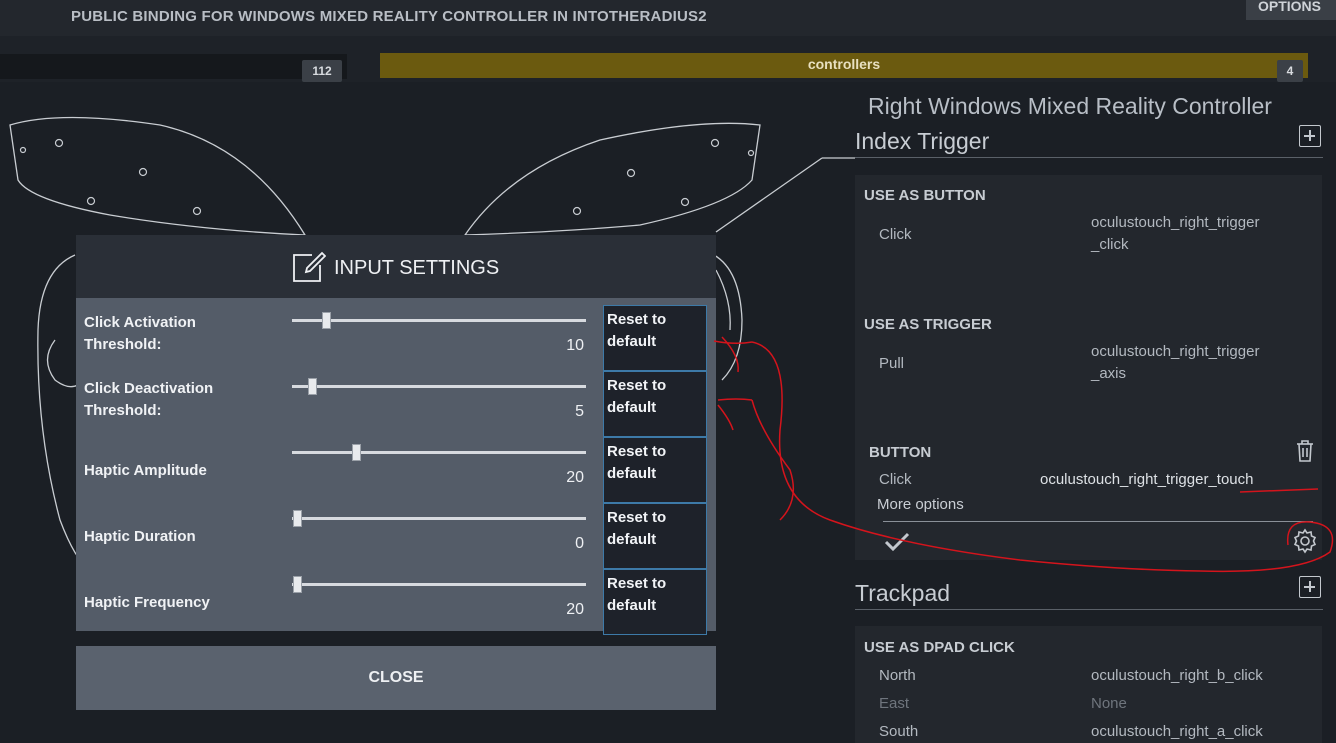 The image size is (1336, 743). I want to click on setting-label: Haptic Amplitude, so click(145, 471).